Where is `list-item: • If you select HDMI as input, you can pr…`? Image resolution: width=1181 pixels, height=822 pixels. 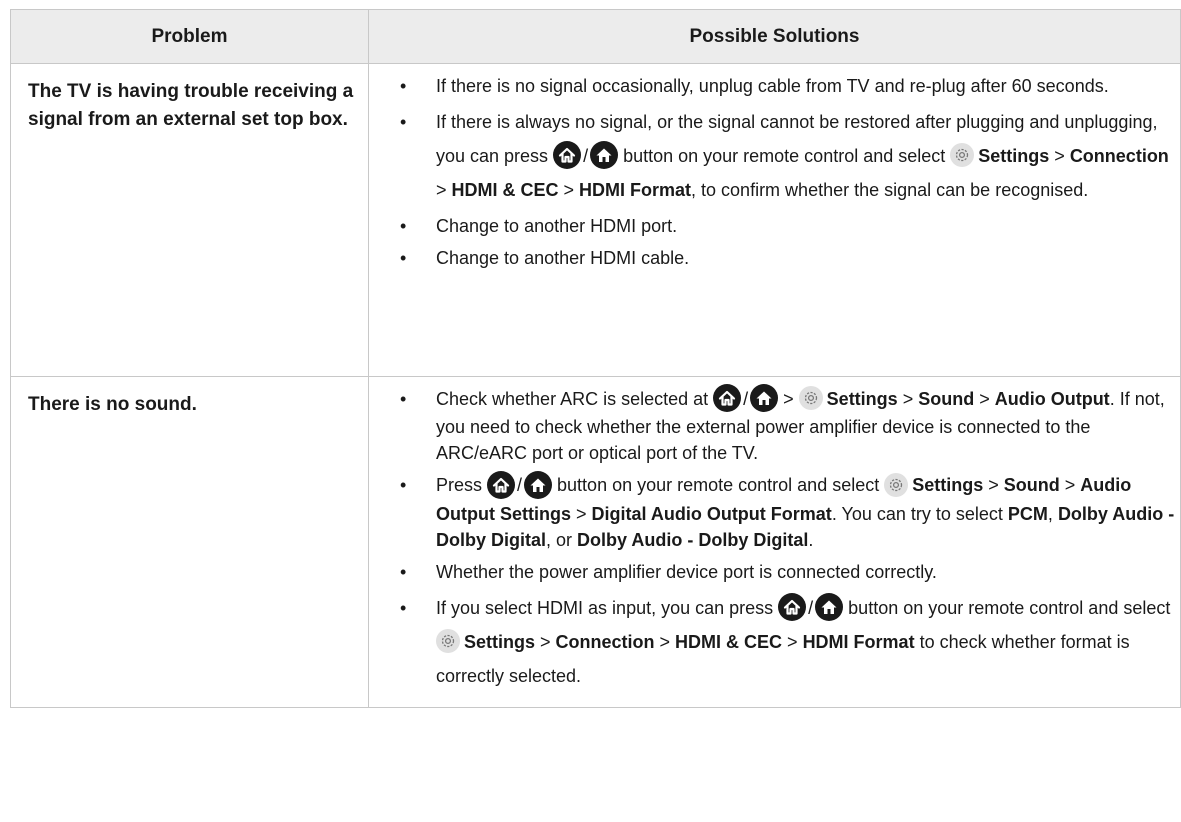 list-item: • If you select HDMI as input, you can pr… is located at coordinates (774, 642).